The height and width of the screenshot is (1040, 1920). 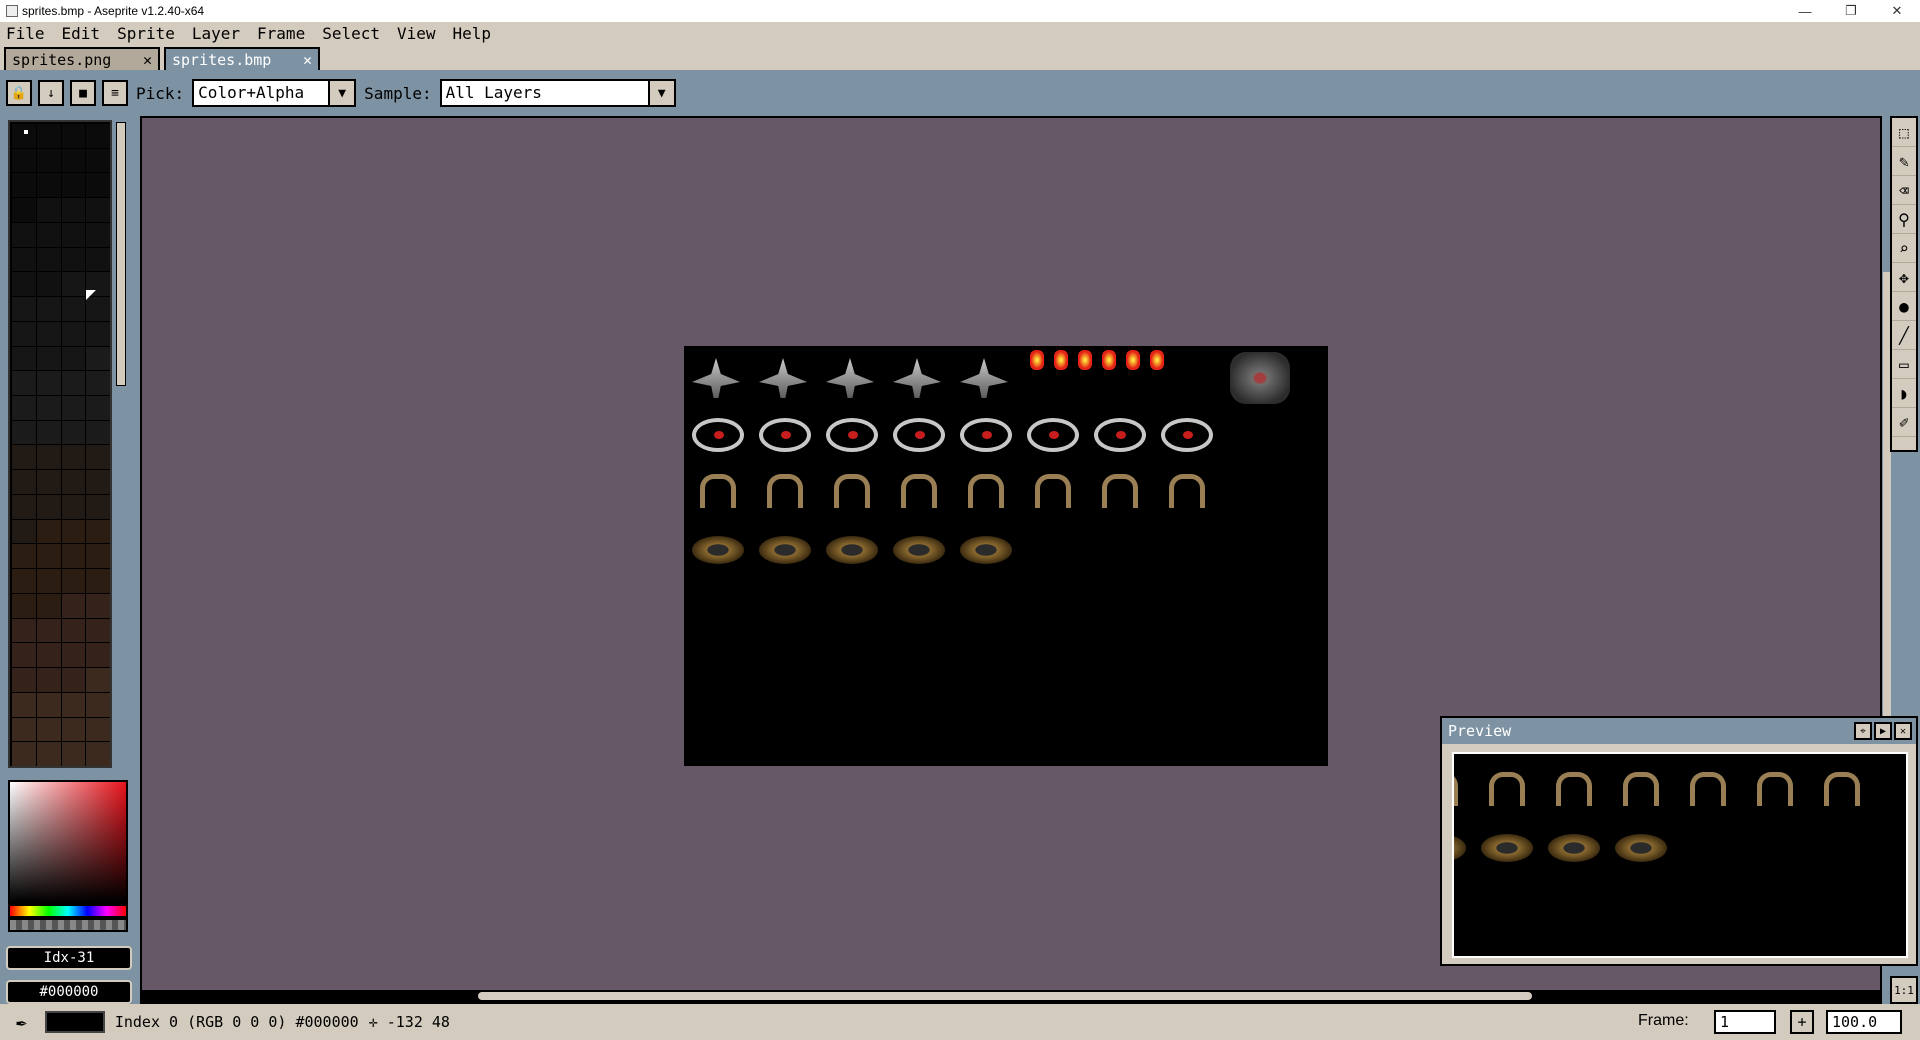 I want to click on minimize-button: —, so click(x=1805, y=11).